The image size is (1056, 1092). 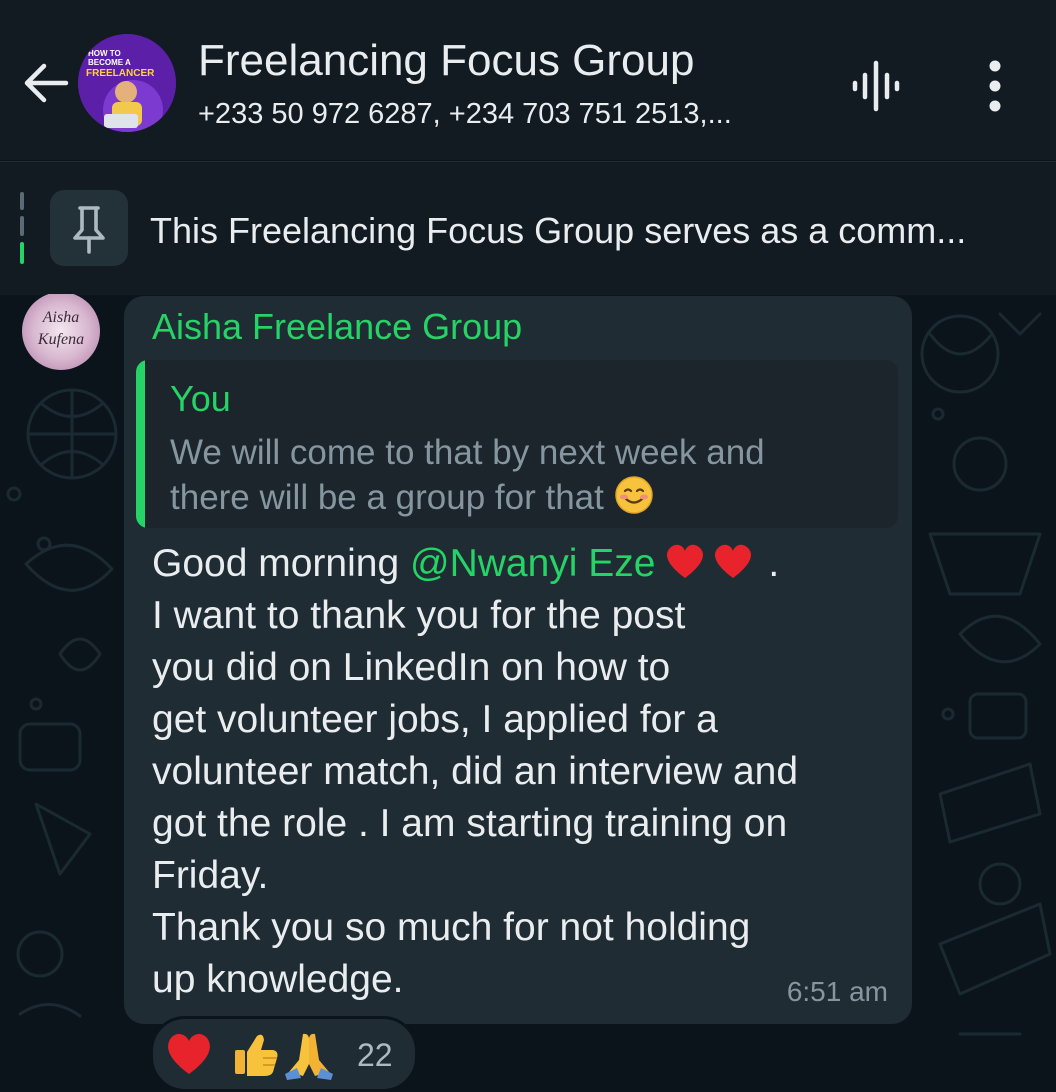 I want to click on voice-chat-icon, so click(x=876, y=86).